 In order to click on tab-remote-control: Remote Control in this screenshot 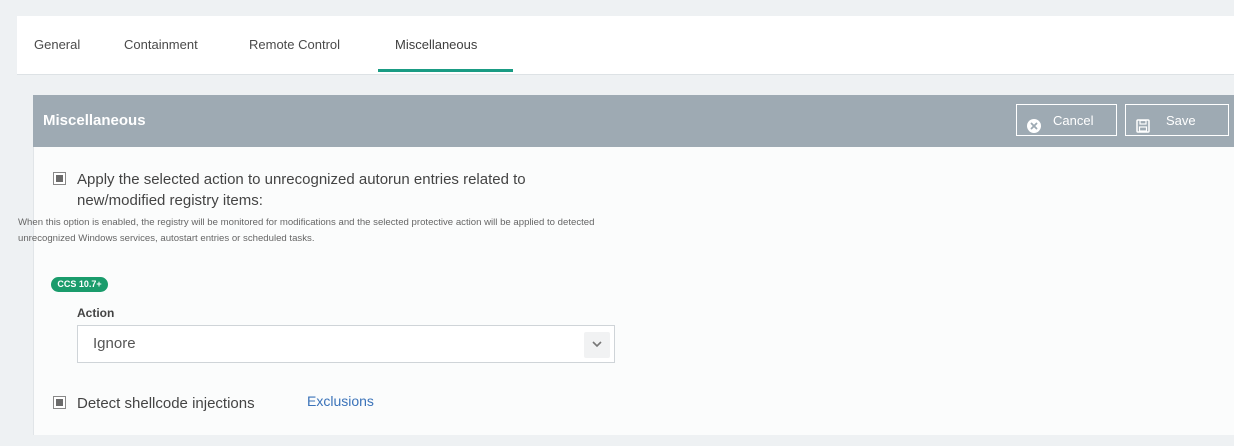, I will do `click(294, 45)`.